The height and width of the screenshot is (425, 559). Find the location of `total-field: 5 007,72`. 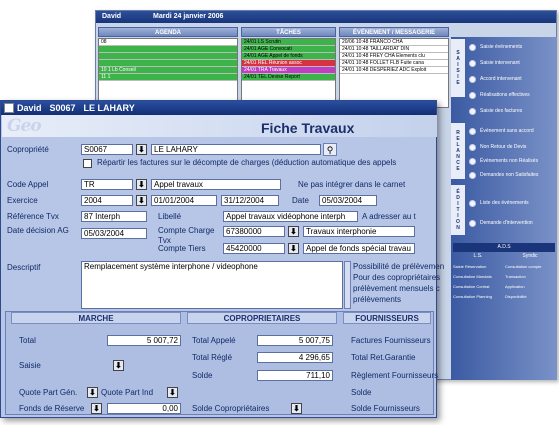

total-field: 5 007,72 is located at coordinates (144, 340).